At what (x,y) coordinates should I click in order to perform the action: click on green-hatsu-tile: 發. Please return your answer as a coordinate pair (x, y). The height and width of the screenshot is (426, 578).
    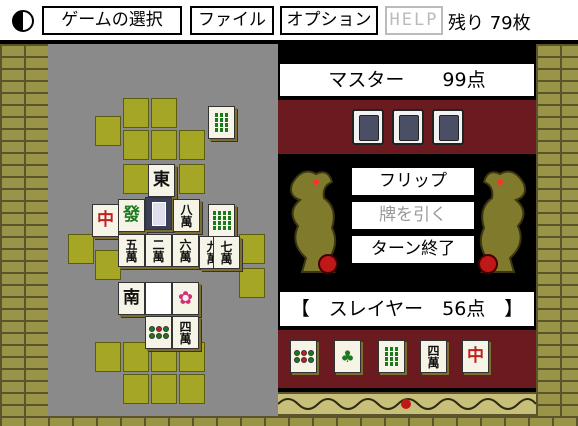
    Looking at the image, I should click on (131, 215).